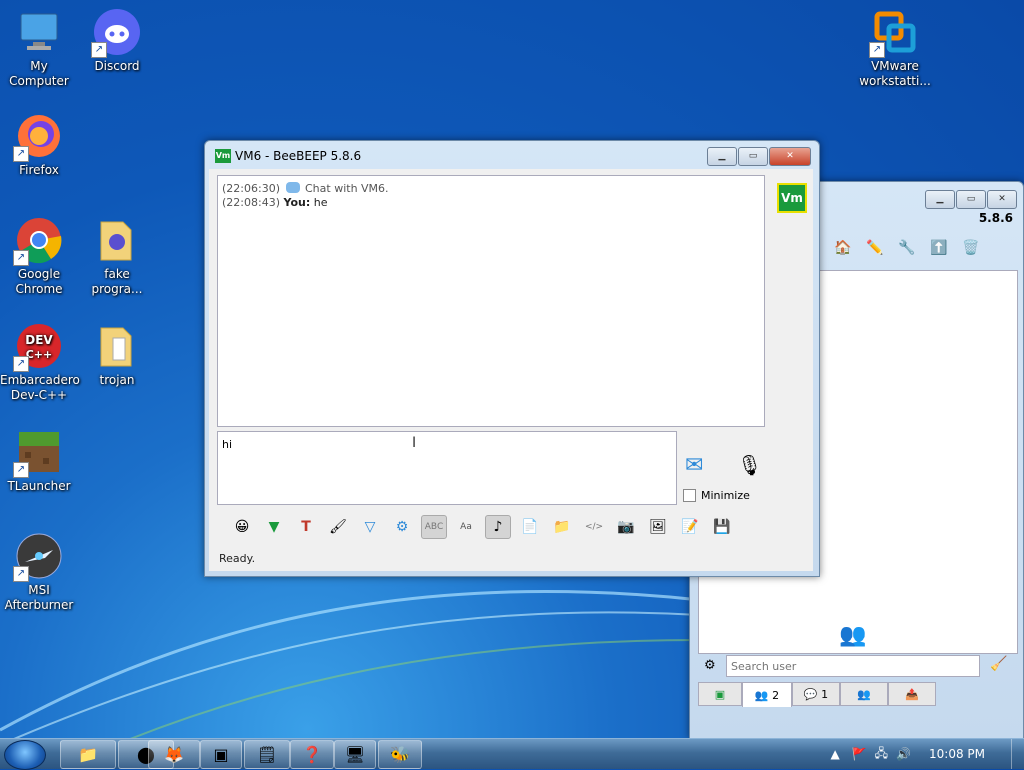 The image size is (1024, 770). What do you see at coordinates (491, 188) in the screenshot?
I see `chat-message: (22:06:30) Chat with VM6.` at bounding box center [491, 188].